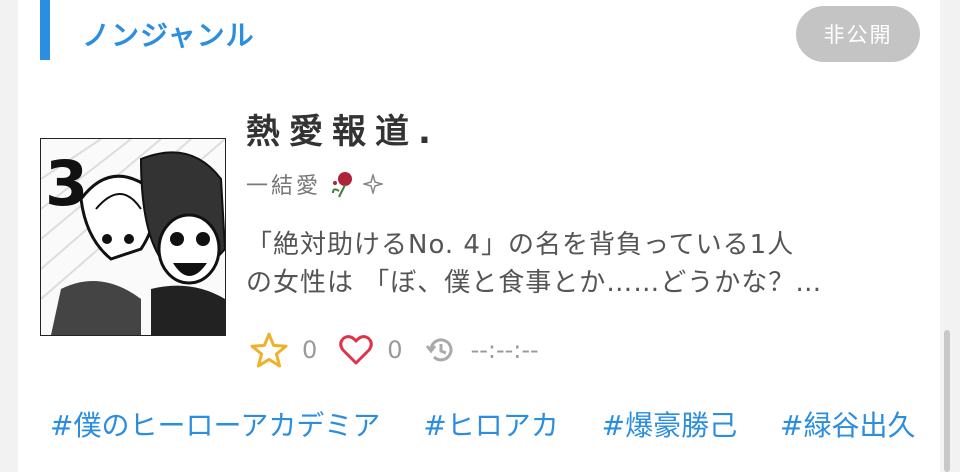 The width and height of the screenshot is (960, 472). Describe the element at coordinates (215, 425) in the screenshot. I see `tag-item: #僕のヒーローアカデミア` at that location.